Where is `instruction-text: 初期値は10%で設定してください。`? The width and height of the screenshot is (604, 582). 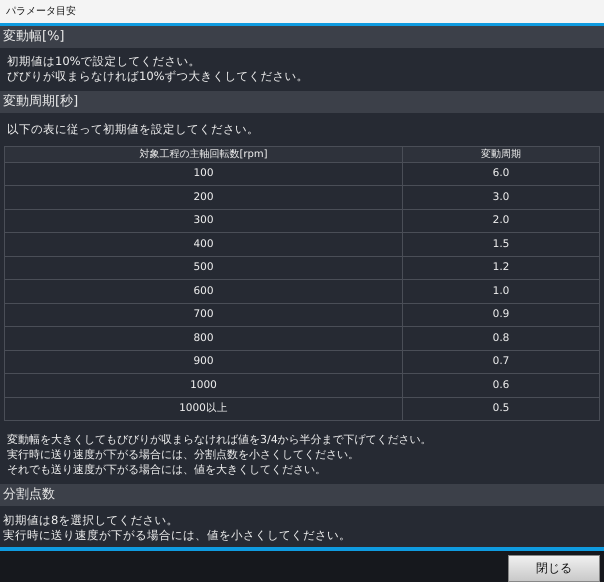
instruction-text: 初期値は10%で設定してください。 is located at coordinates (104, 61).